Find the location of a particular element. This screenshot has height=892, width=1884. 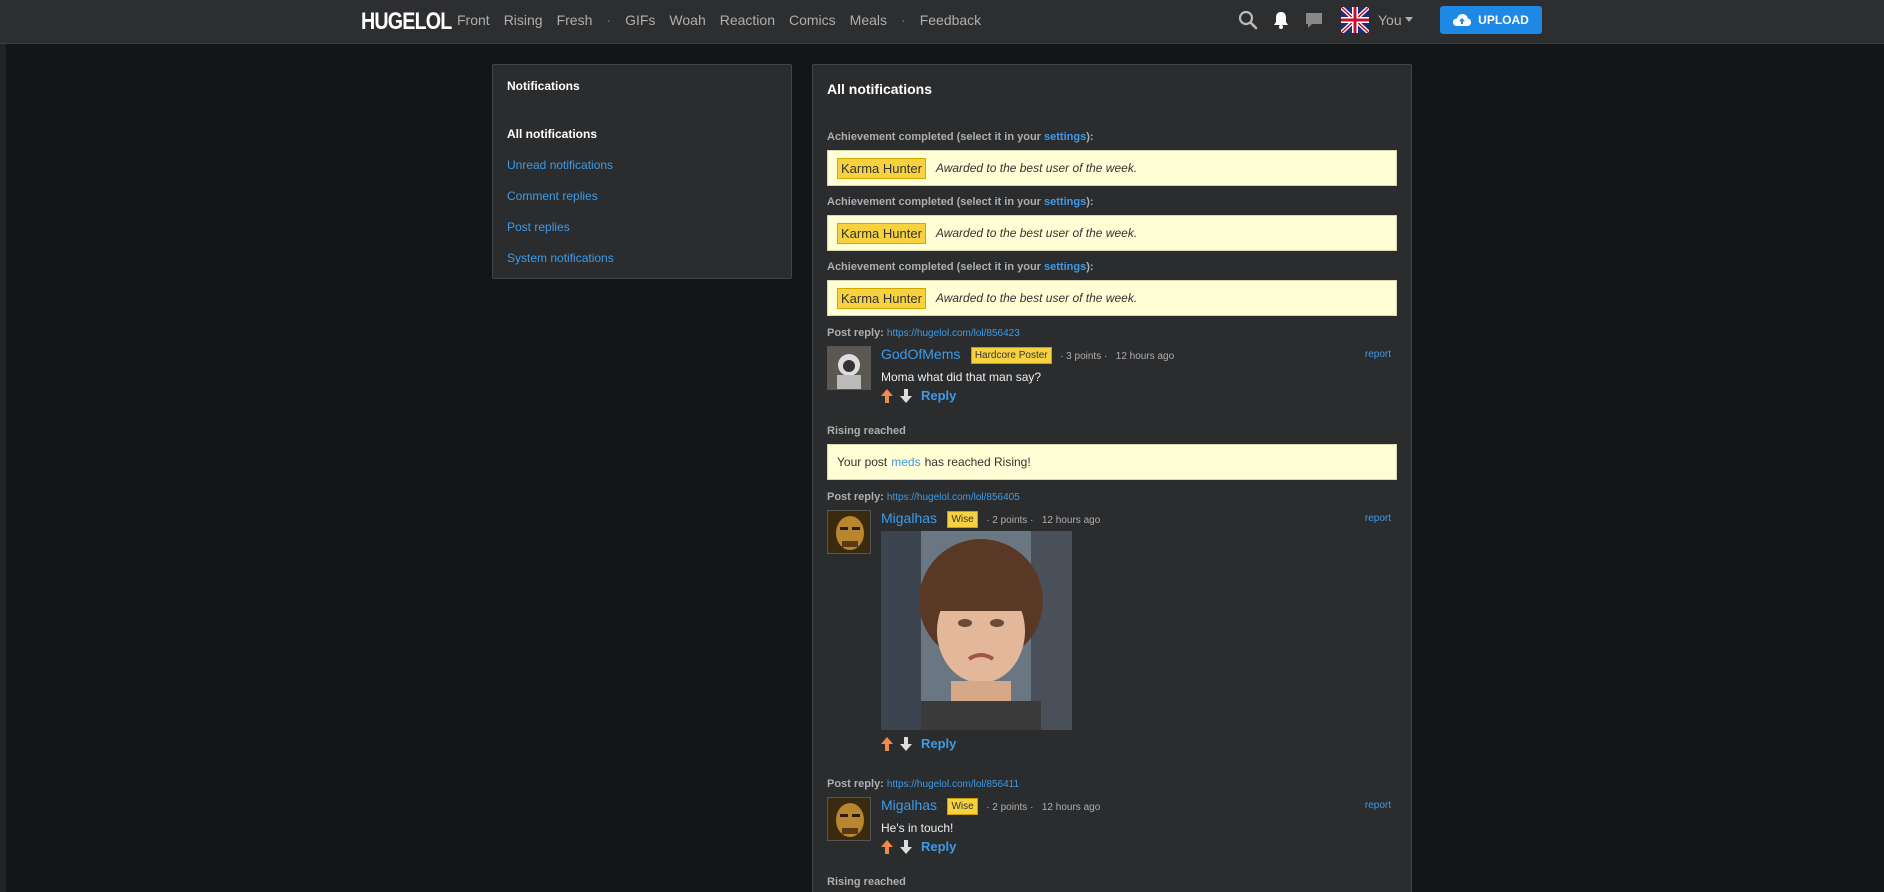

post-link: meds is located at coordinates (905, 462).